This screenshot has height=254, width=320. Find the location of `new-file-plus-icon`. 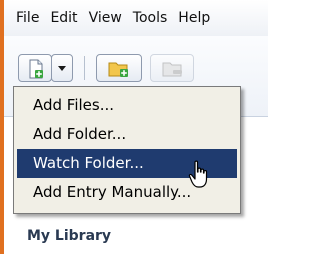

new-file-plus-icon is located at coordinates (36, 69).